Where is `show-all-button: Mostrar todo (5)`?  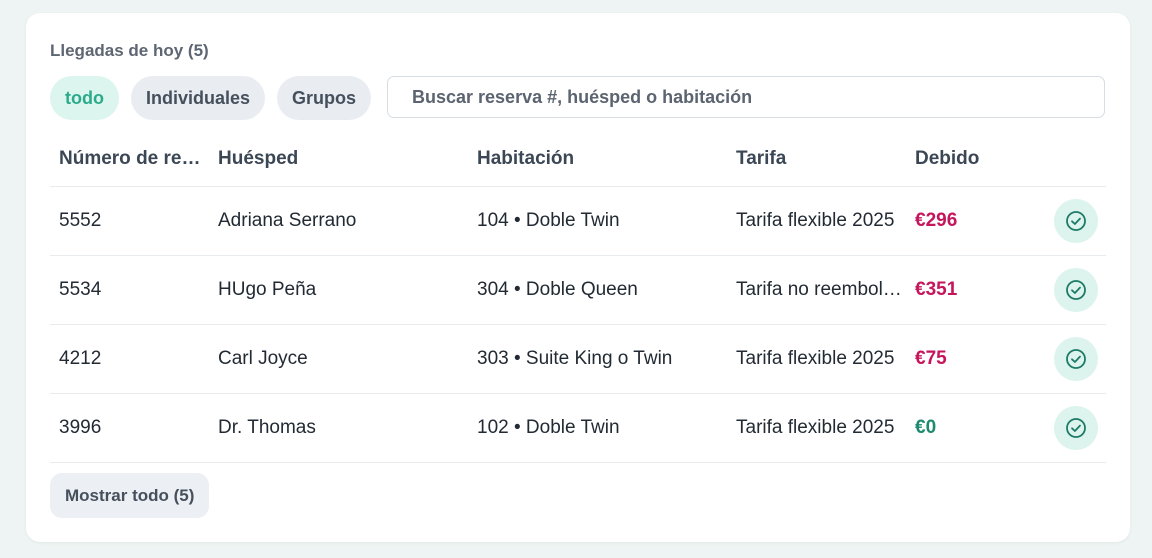
show-all-button: Mostrar todo (5) is located at coordinates (130, 495).